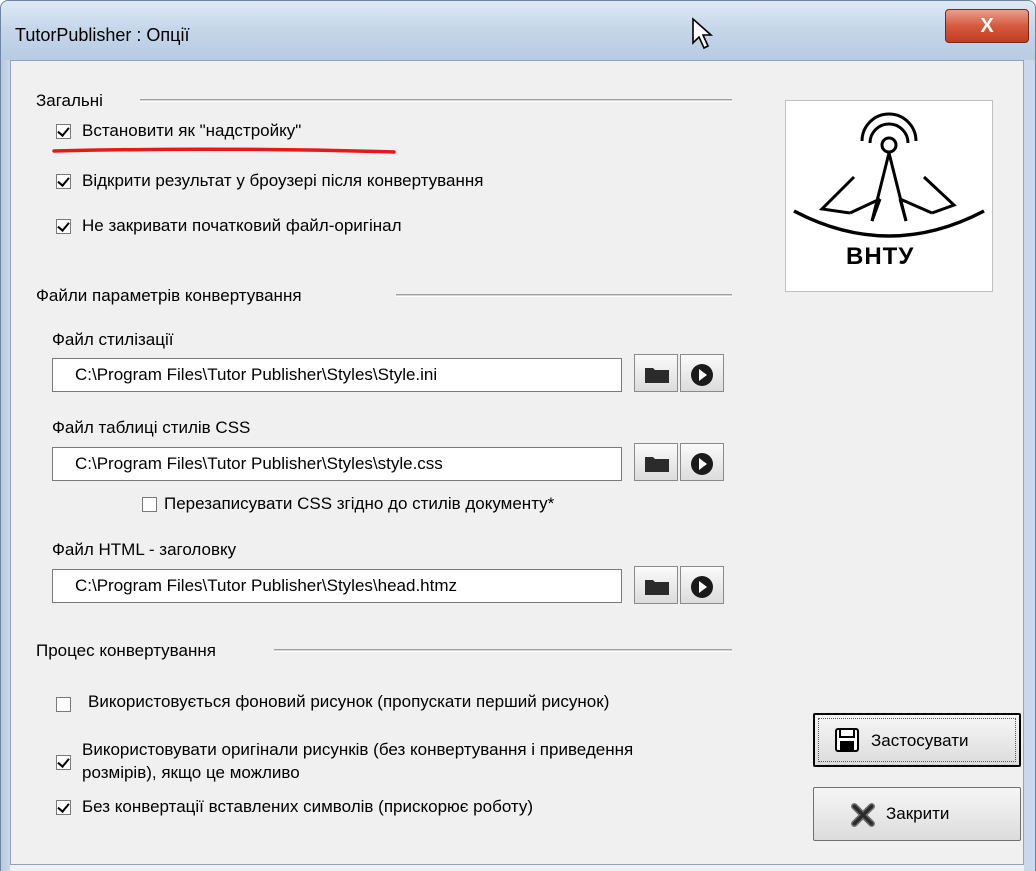 The image size is (1036, 871). I want to click on mouse-cursor-icon, so click(703, 33).